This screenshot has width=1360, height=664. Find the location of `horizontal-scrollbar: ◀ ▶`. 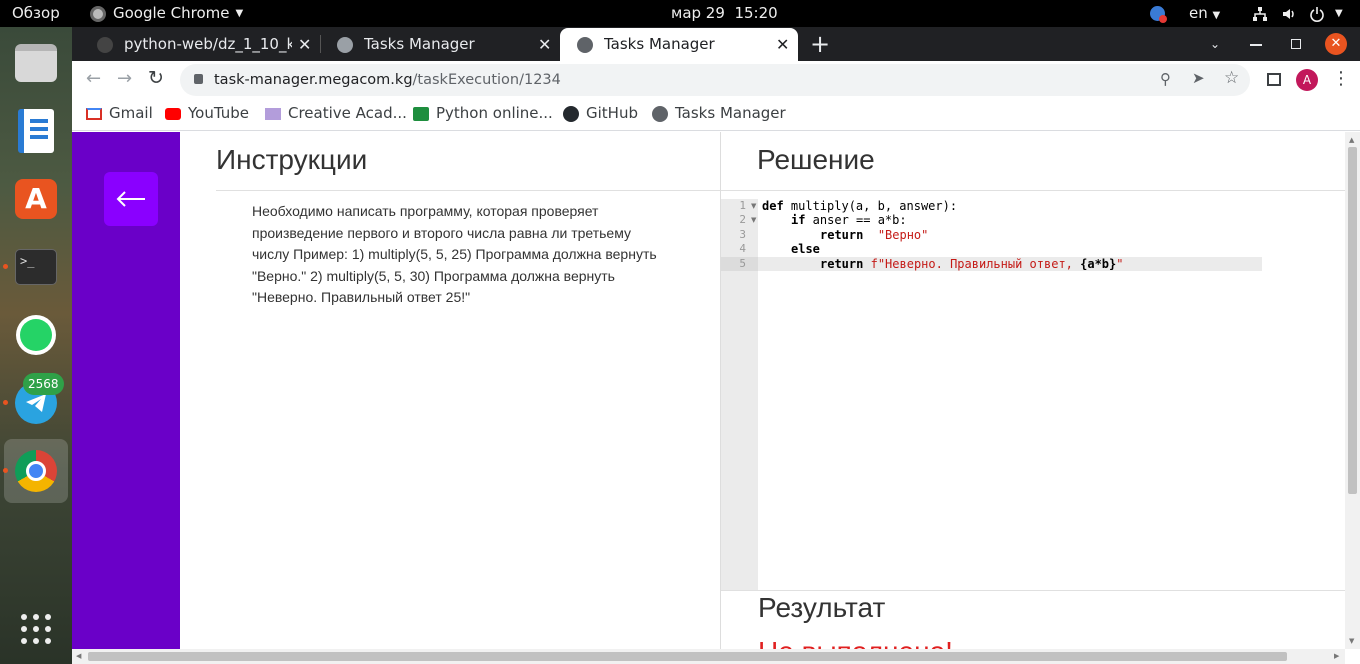

horizontal-scrollbar: ◀ ▶ is located at coordinates (708, 656).